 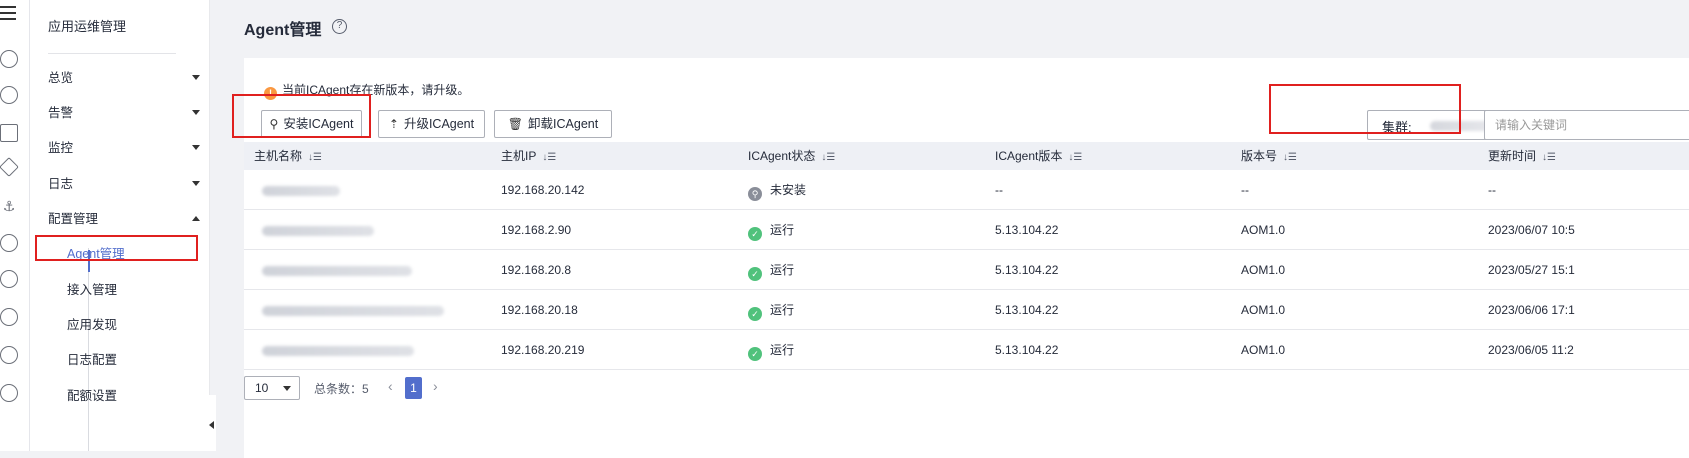 What do you see at coordinates (966, 190) in the screenshot?
I see `table-row: 192.168.20.142 ⚲ 未安装 -- -- --` at bounding box center [966, 190].